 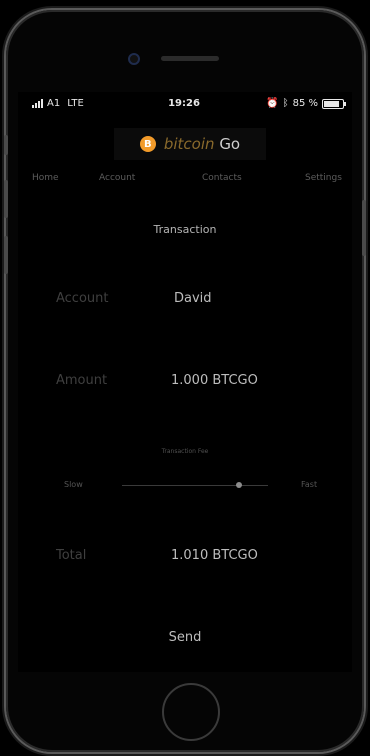 I want to click on logo-word-go: Go, so click(x=230, y=144).